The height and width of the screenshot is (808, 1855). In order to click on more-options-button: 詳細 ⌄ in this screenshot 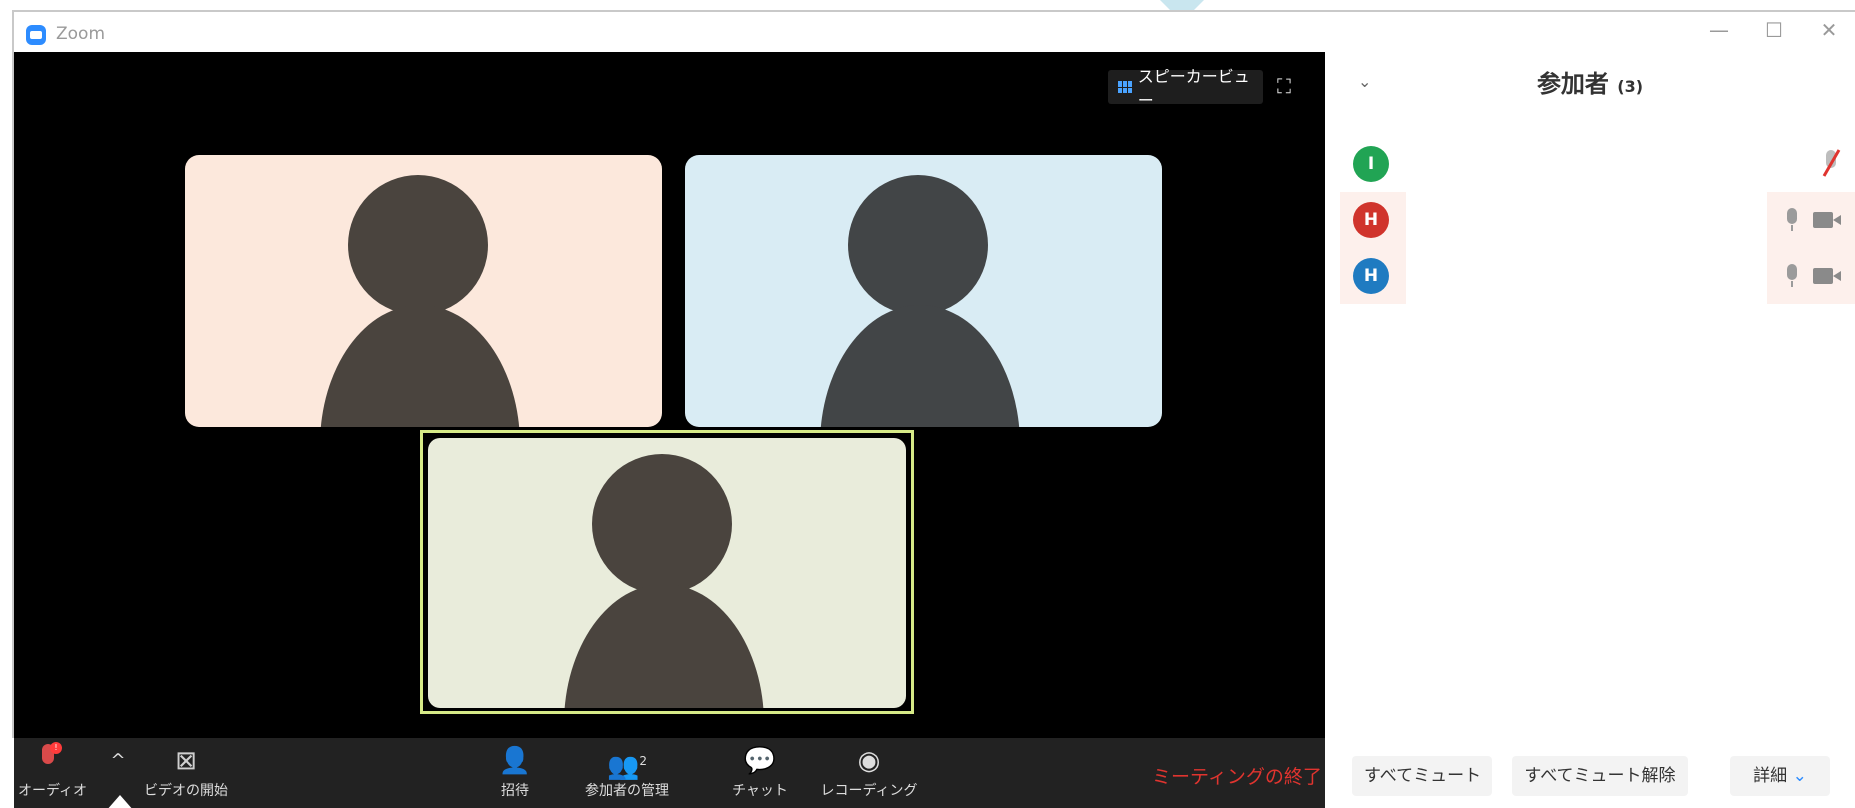, I will do `click(1780, 776)`.